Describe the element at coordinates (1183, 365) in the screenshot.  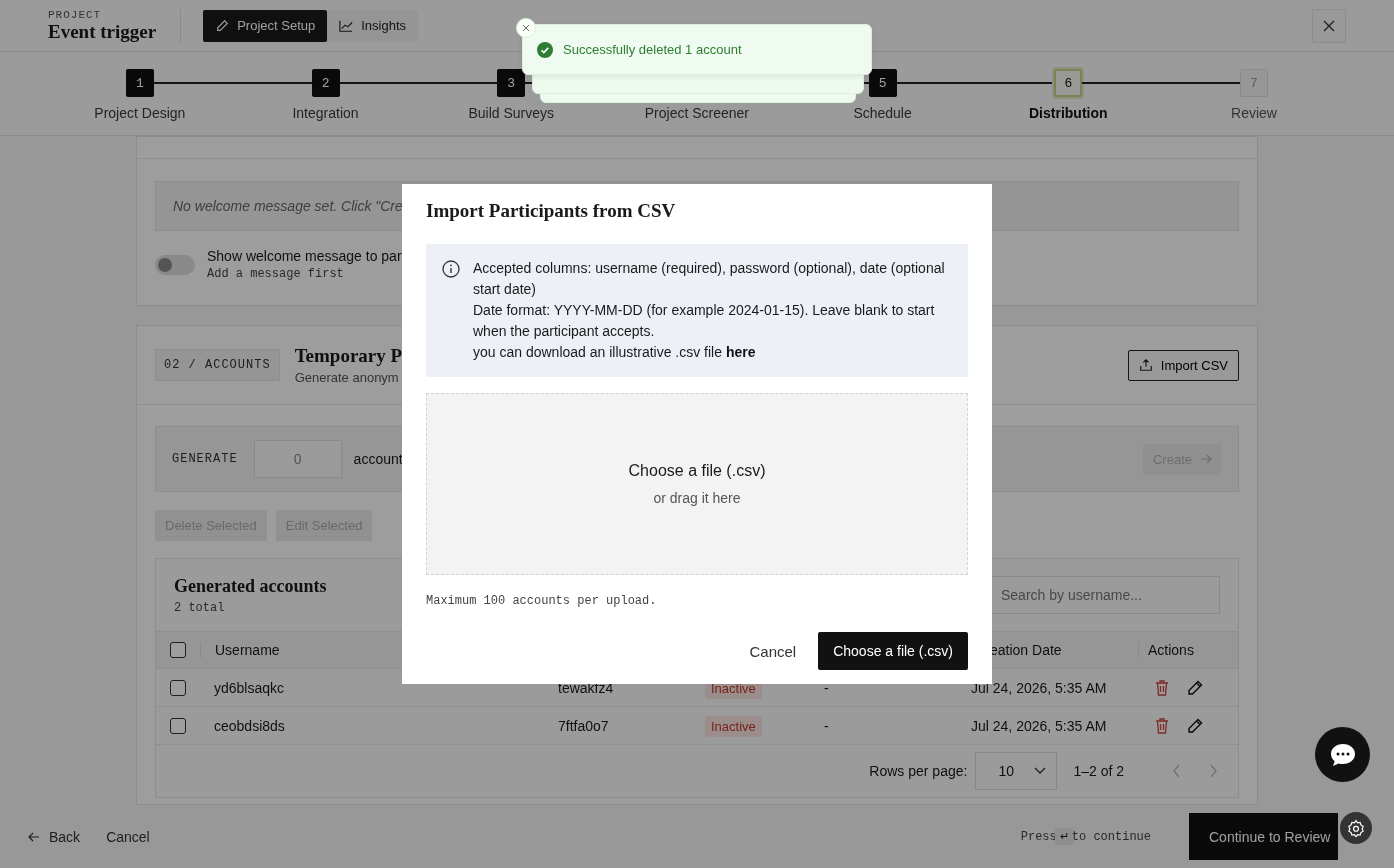
I see `import-csv-button: Import CSV` at that location.